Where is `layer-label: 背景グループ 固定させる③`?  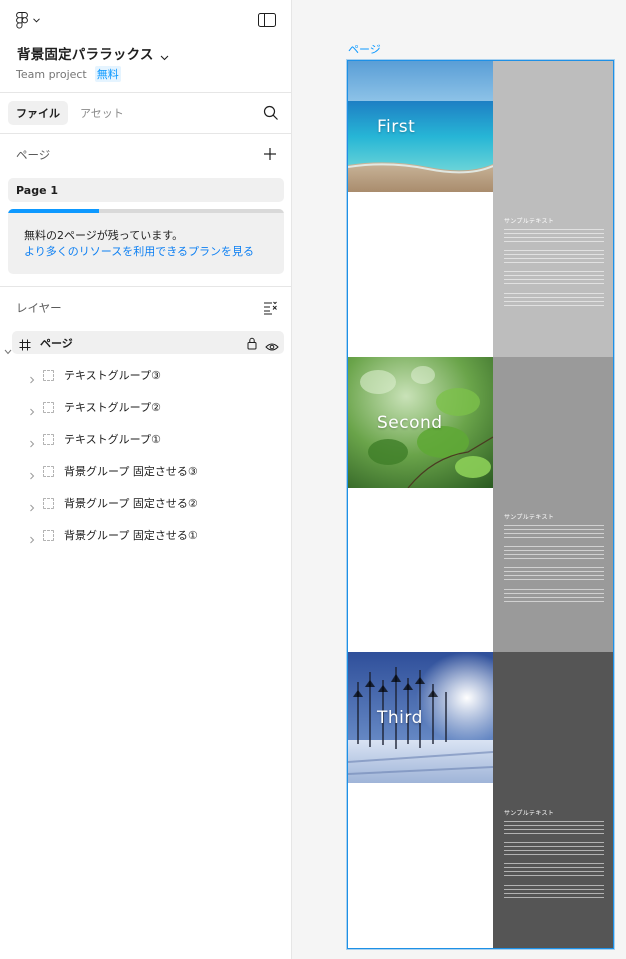
layer-label: 背景グループ 固定させる③ is located at coordinates (131, 471).